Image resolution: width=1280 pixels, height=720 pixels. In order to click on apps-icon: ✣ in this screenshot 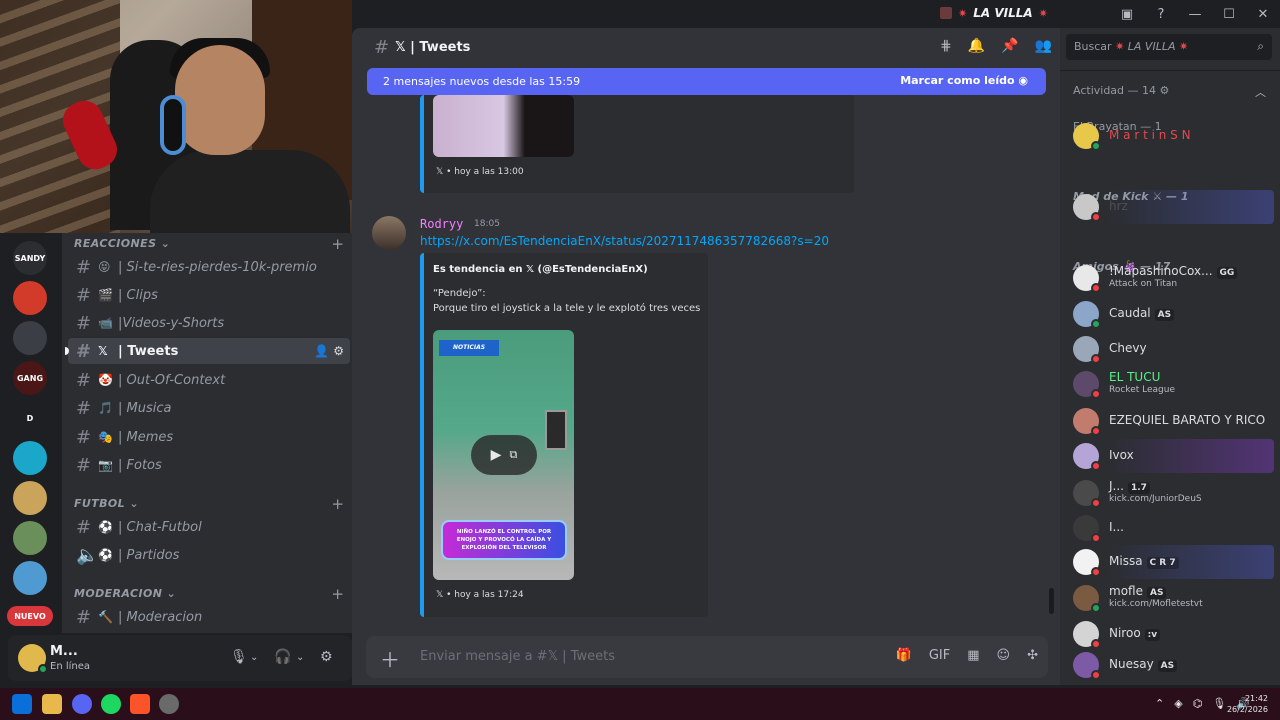, I will do `click(1032, 655)`.